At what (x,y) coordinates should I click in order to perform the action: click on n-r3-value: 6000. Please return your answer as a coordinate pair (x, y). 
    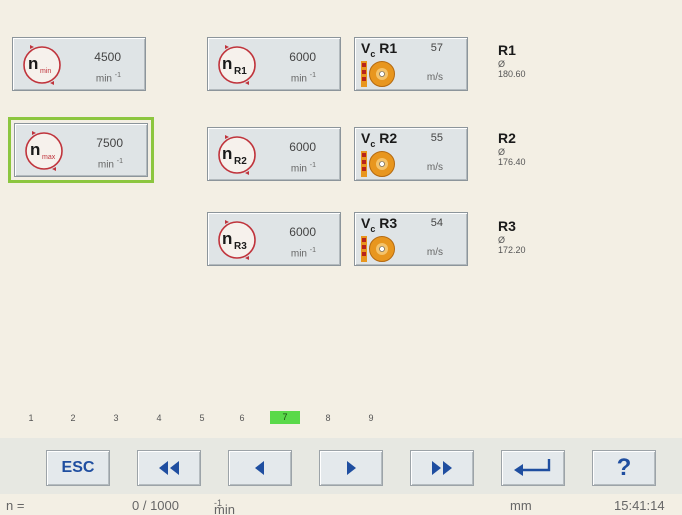
    Looking at the image, I should click on (302, 232).